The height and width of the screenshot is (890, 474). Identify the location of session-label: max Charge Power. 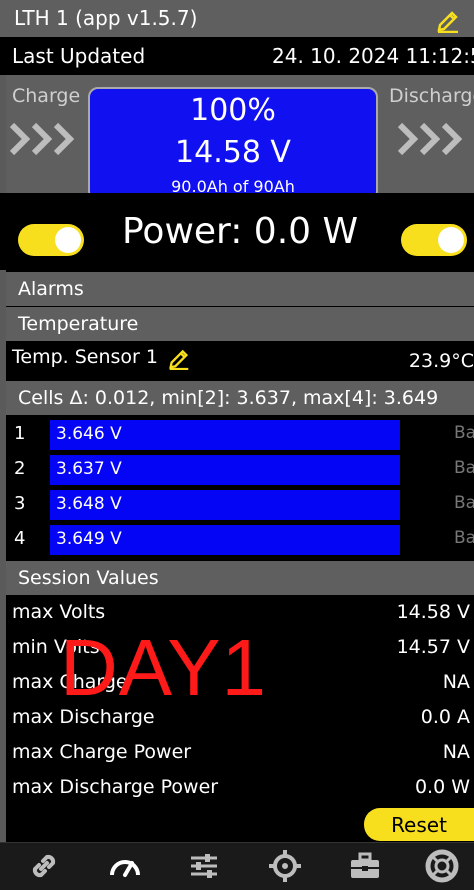
(102, 752).